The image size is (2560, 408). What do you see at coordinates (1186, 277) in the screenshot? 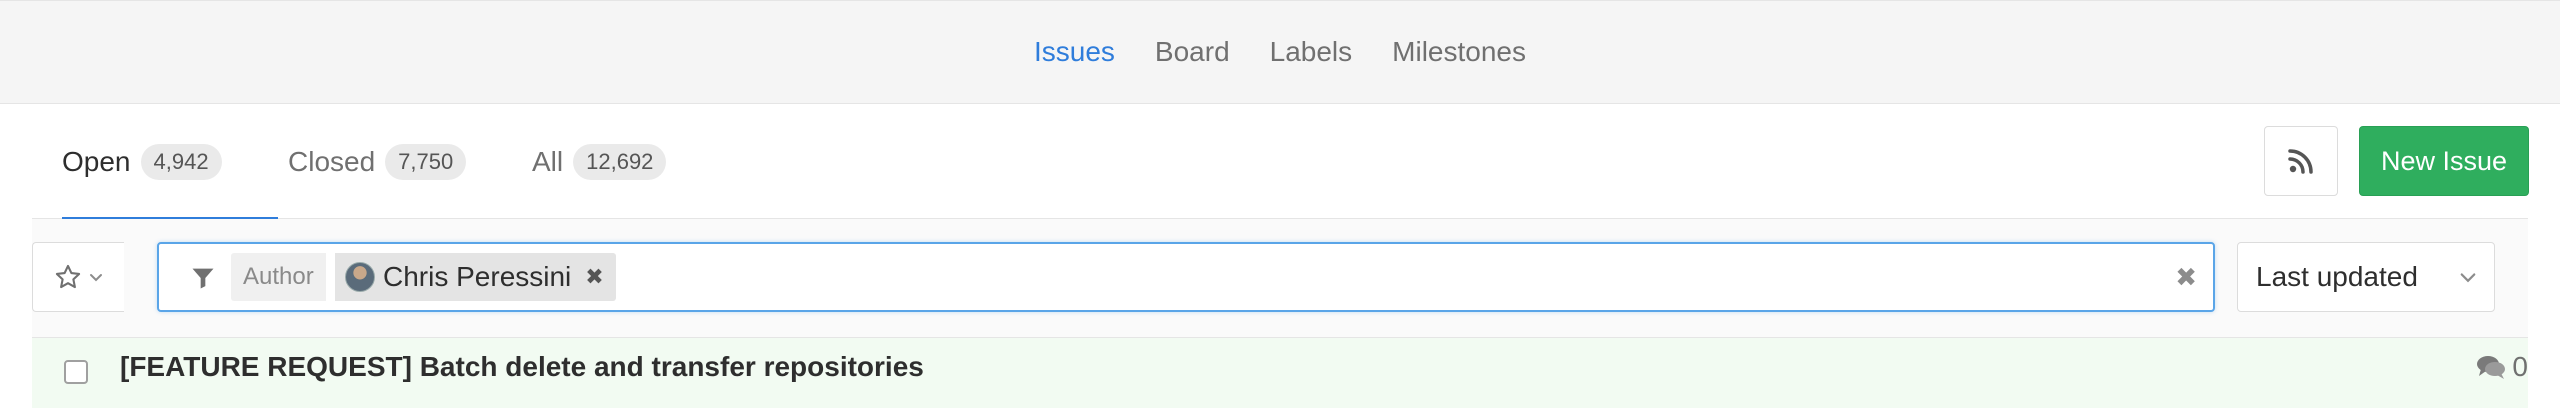
I see `filtered-search-input: Author Chris Peressini ✖ ✖` at bounding box center [1186, 277].